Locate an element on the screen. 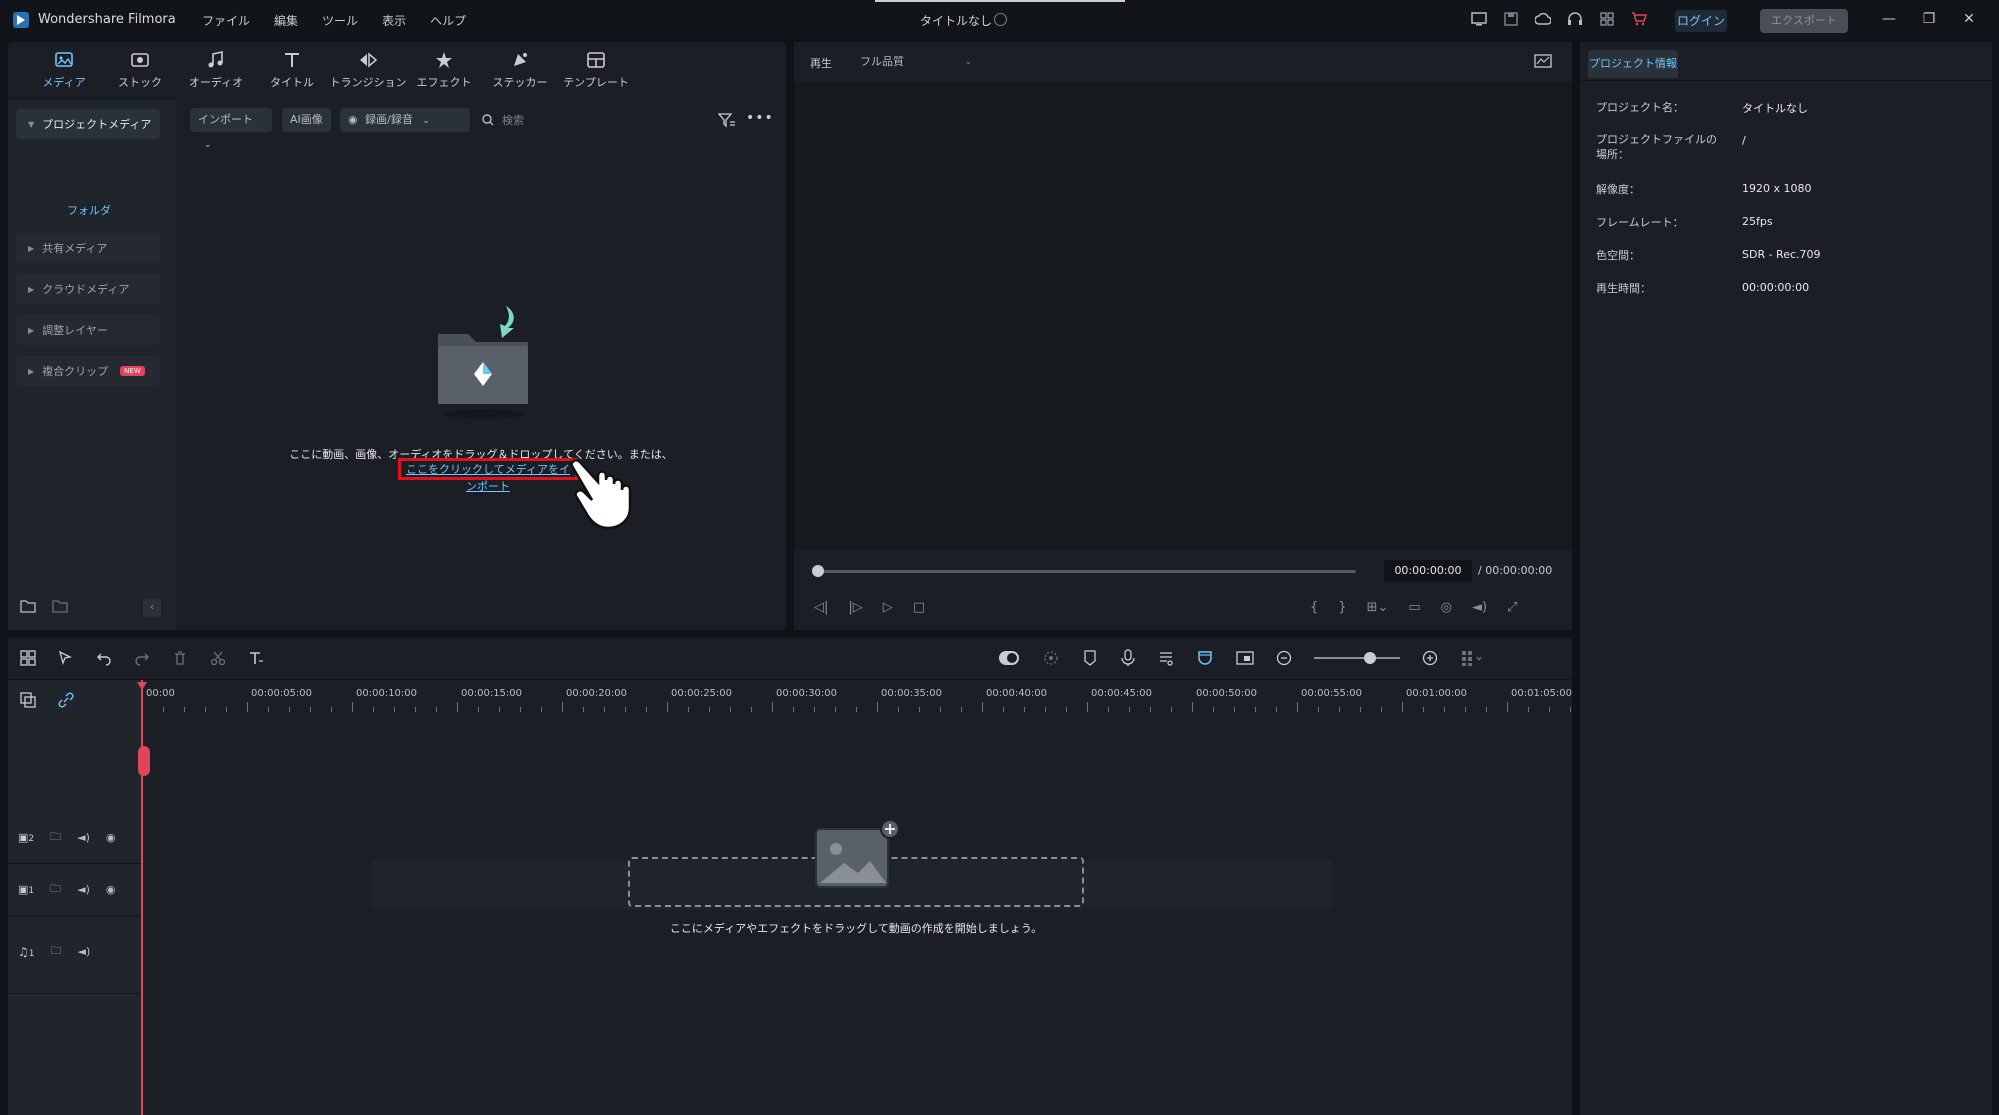 This screenshot has width=1999, height=1115. tab-title: タイトル is located at coordinates (292, 70).